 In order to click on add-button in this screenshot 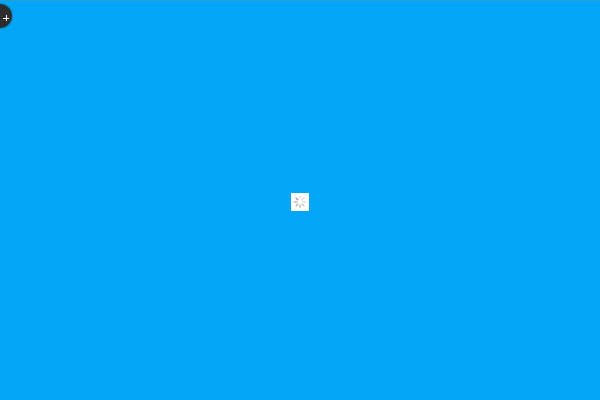, I will do `click(6, 16)`.